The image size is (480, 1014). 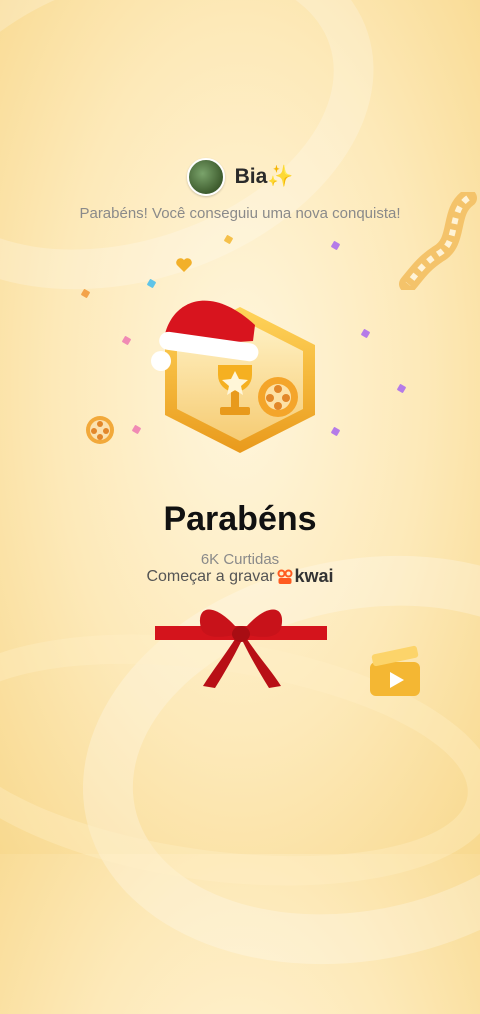 What do you see at coordinates (205, 177) in the screenshot?
I see `avatar` at bounding box center [205, 177].